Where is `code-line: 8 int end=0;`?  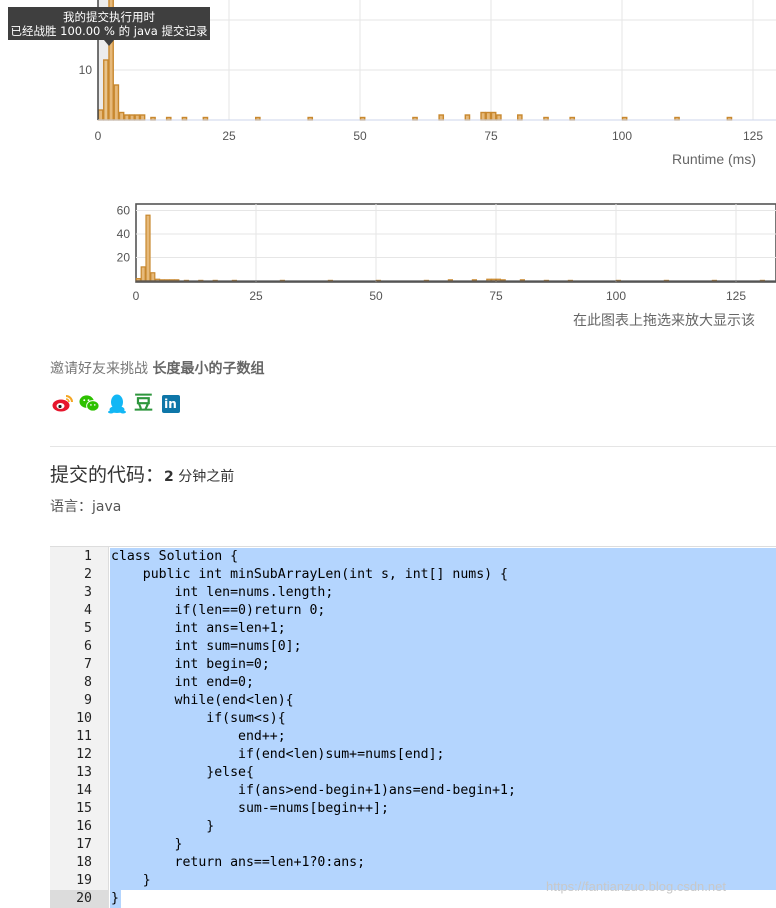
code-line: 8 int end=0; is located at coordinates (413, 683).